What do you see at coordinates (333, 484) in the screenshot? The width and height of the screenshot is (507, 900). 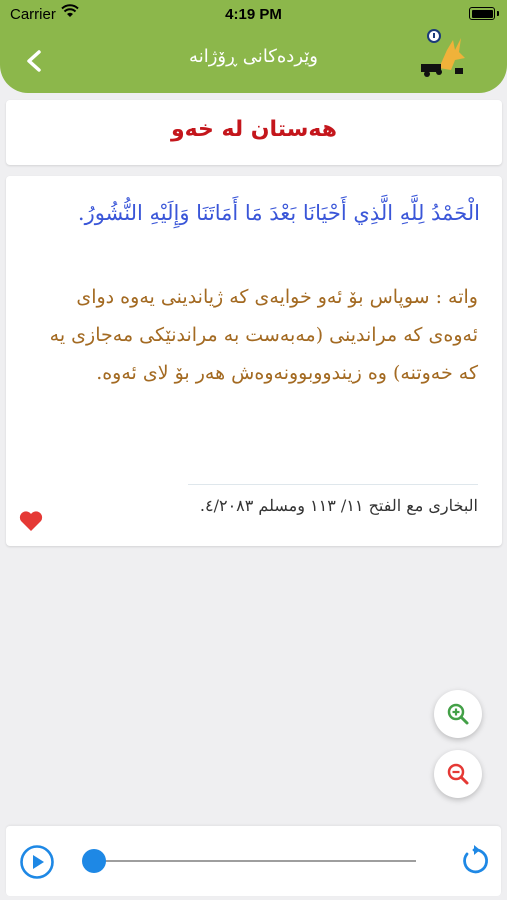 I see `divider` at bounding box center [333, 484].